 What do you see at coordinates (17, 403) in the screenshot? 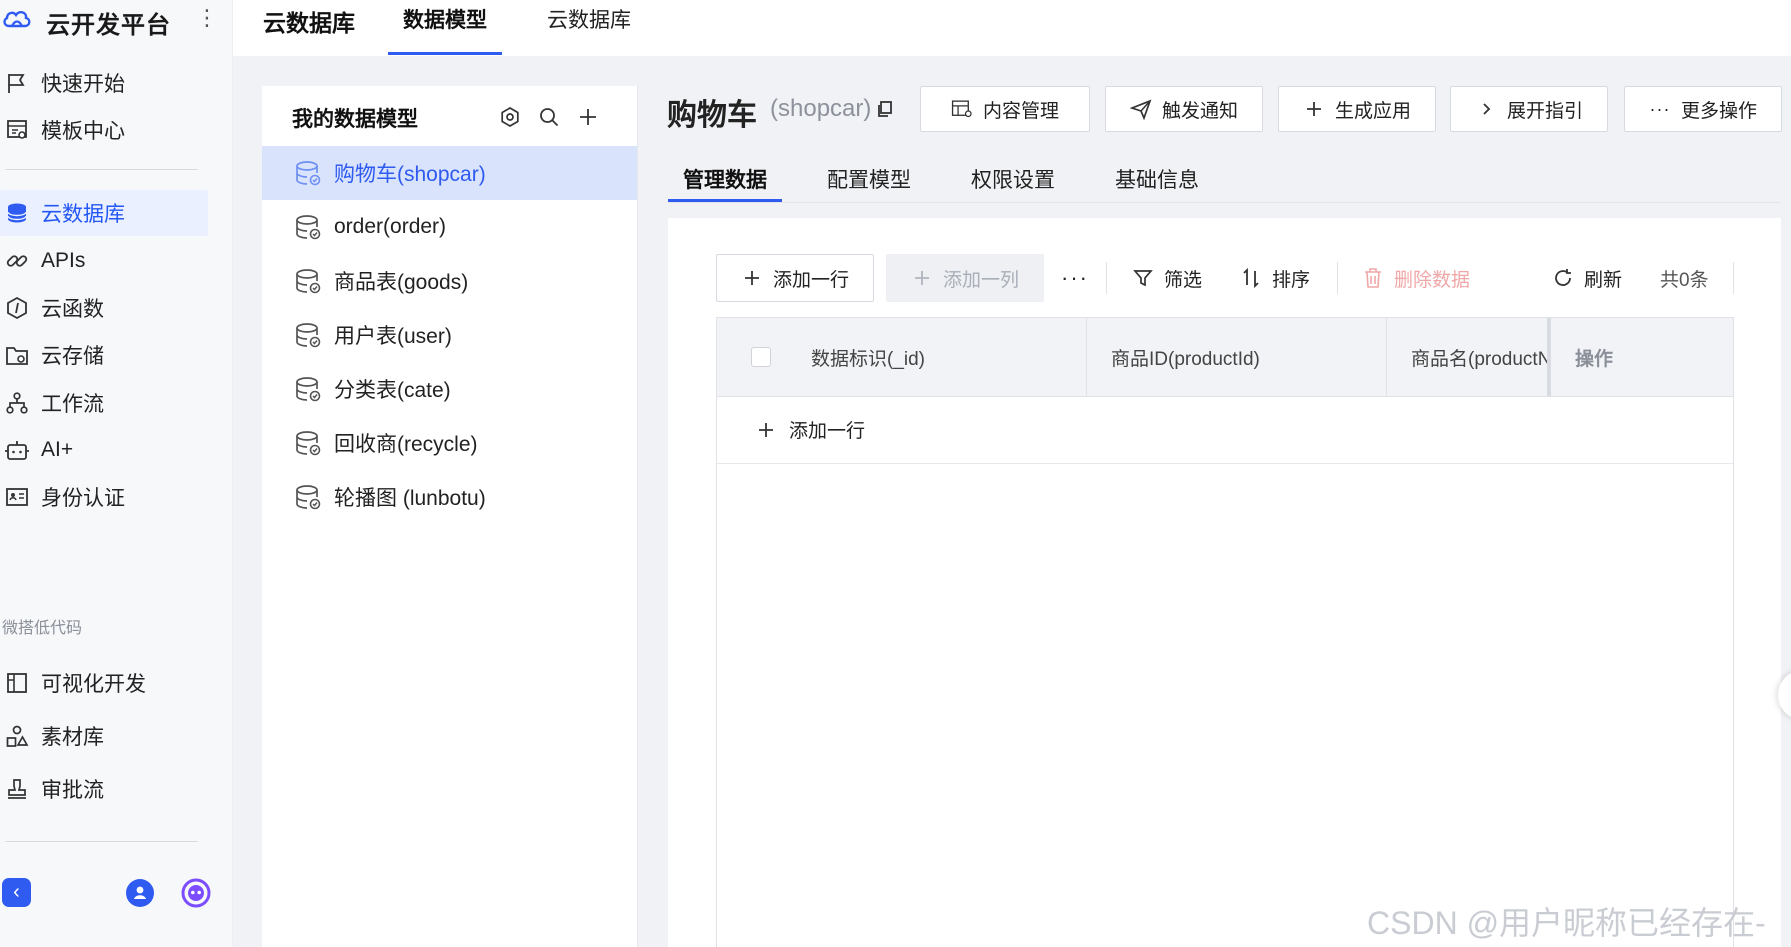
I see `workflow-icon` at bounding box center [17, 403].